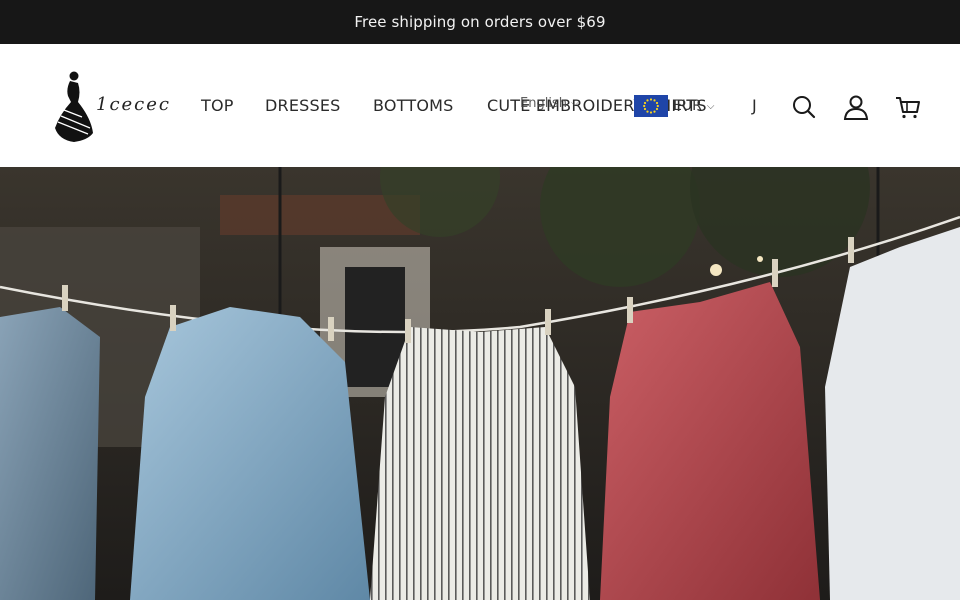  I want to click on logo-text: 1cecec, so click(133, 104).